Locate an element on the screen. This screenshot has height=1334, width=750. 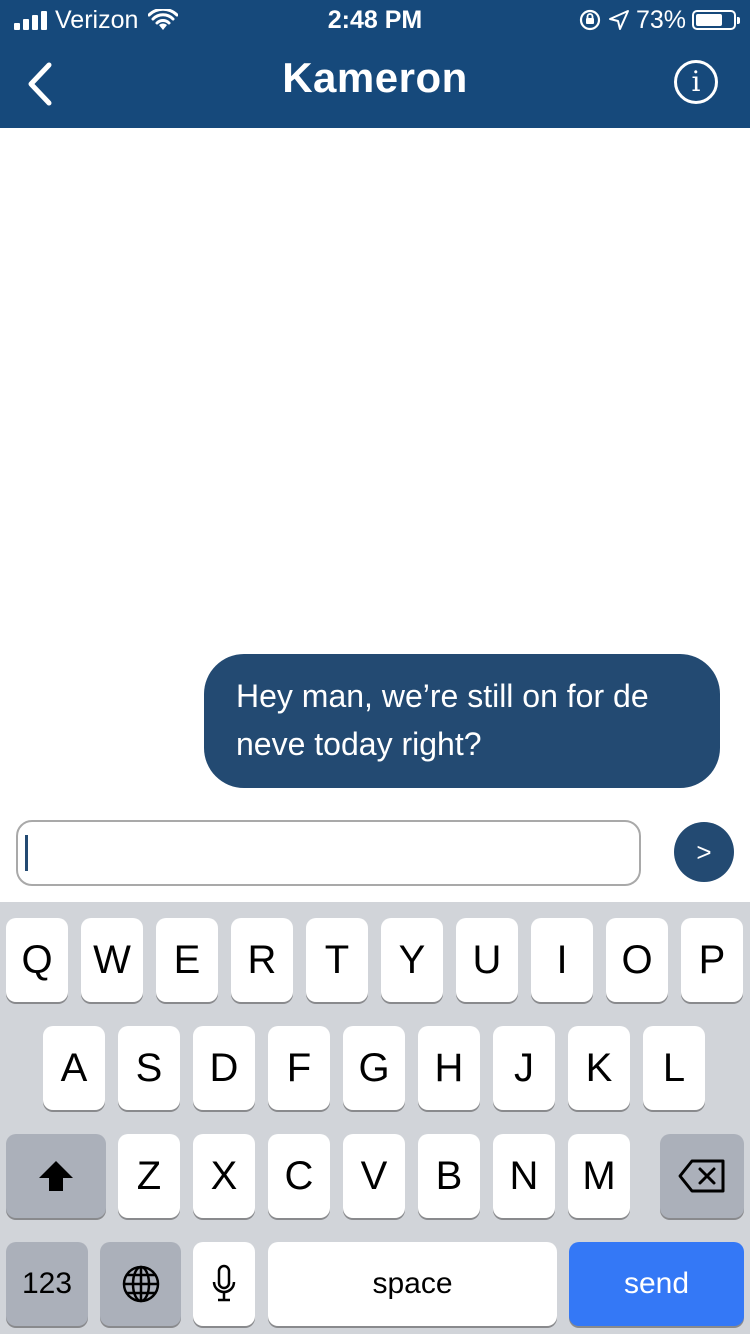
key-label: O is located at coordinates (637, 959).